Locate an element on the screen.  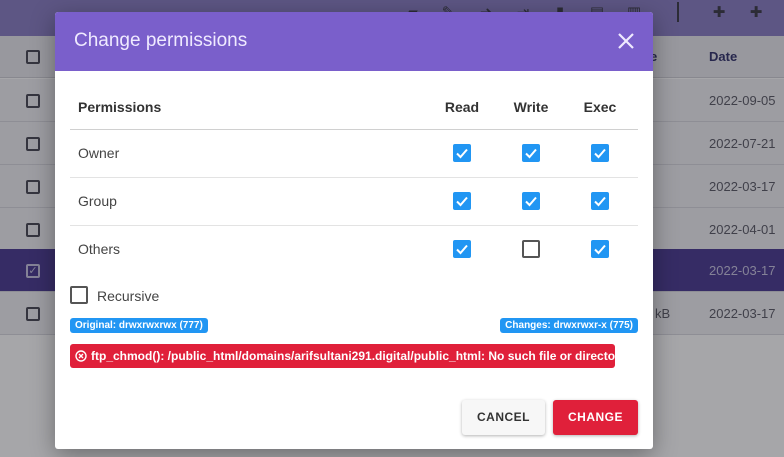
permission-row-group: Group is located at coordinates (354, 202).